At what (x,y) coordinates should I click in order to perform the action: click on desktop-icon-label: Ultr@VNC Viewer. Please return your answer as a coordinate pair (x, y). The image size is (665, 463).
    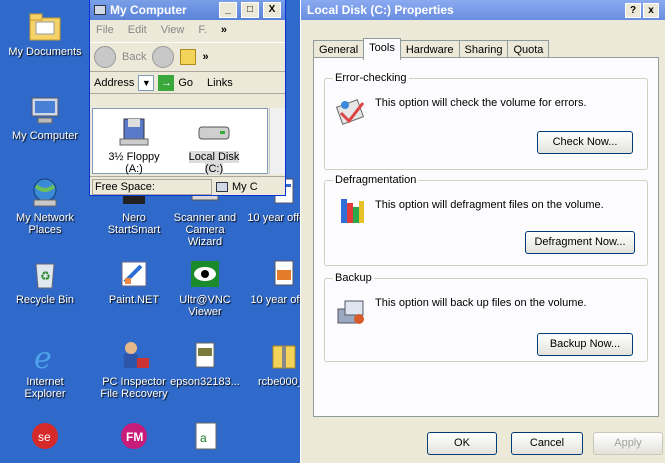
    Looking at the image, I should click on (205, 306).